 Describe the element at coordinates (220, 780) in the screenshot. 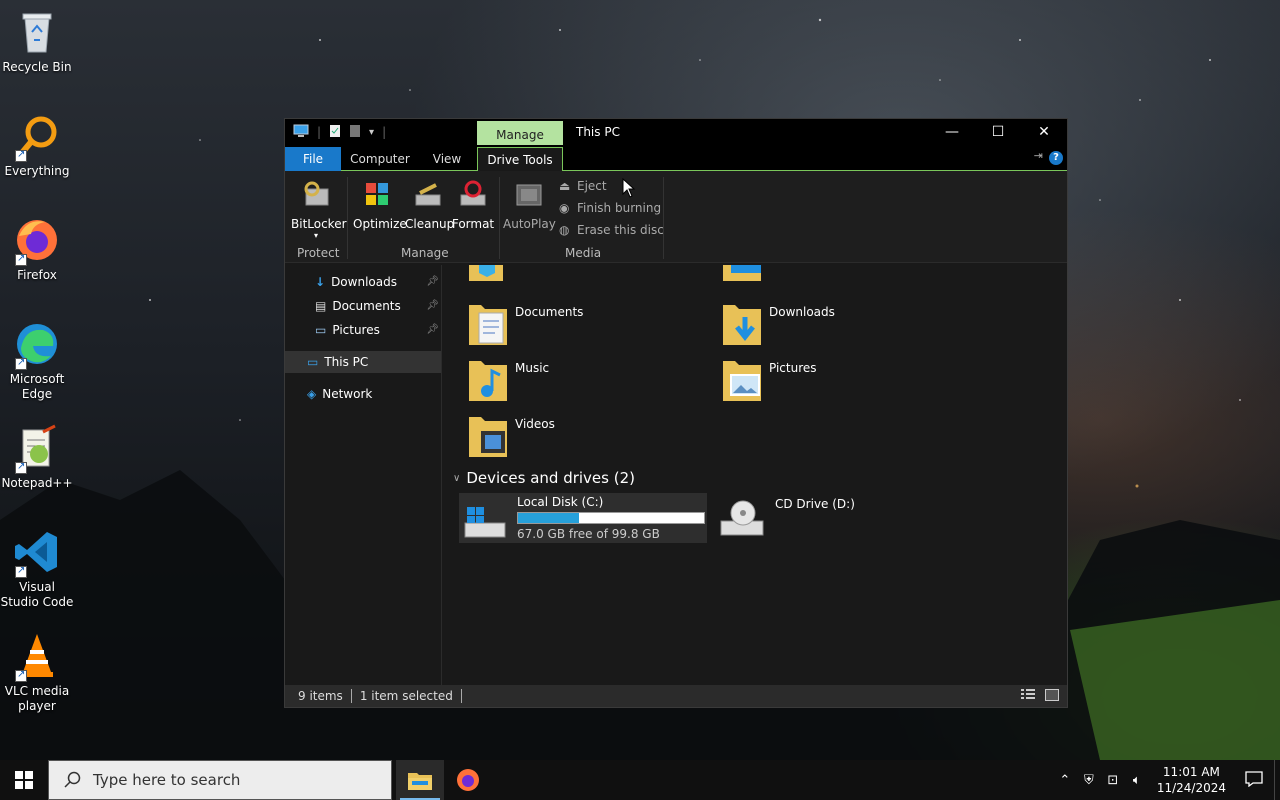

I see `taskbar-search-box: Type here to search` at that location.